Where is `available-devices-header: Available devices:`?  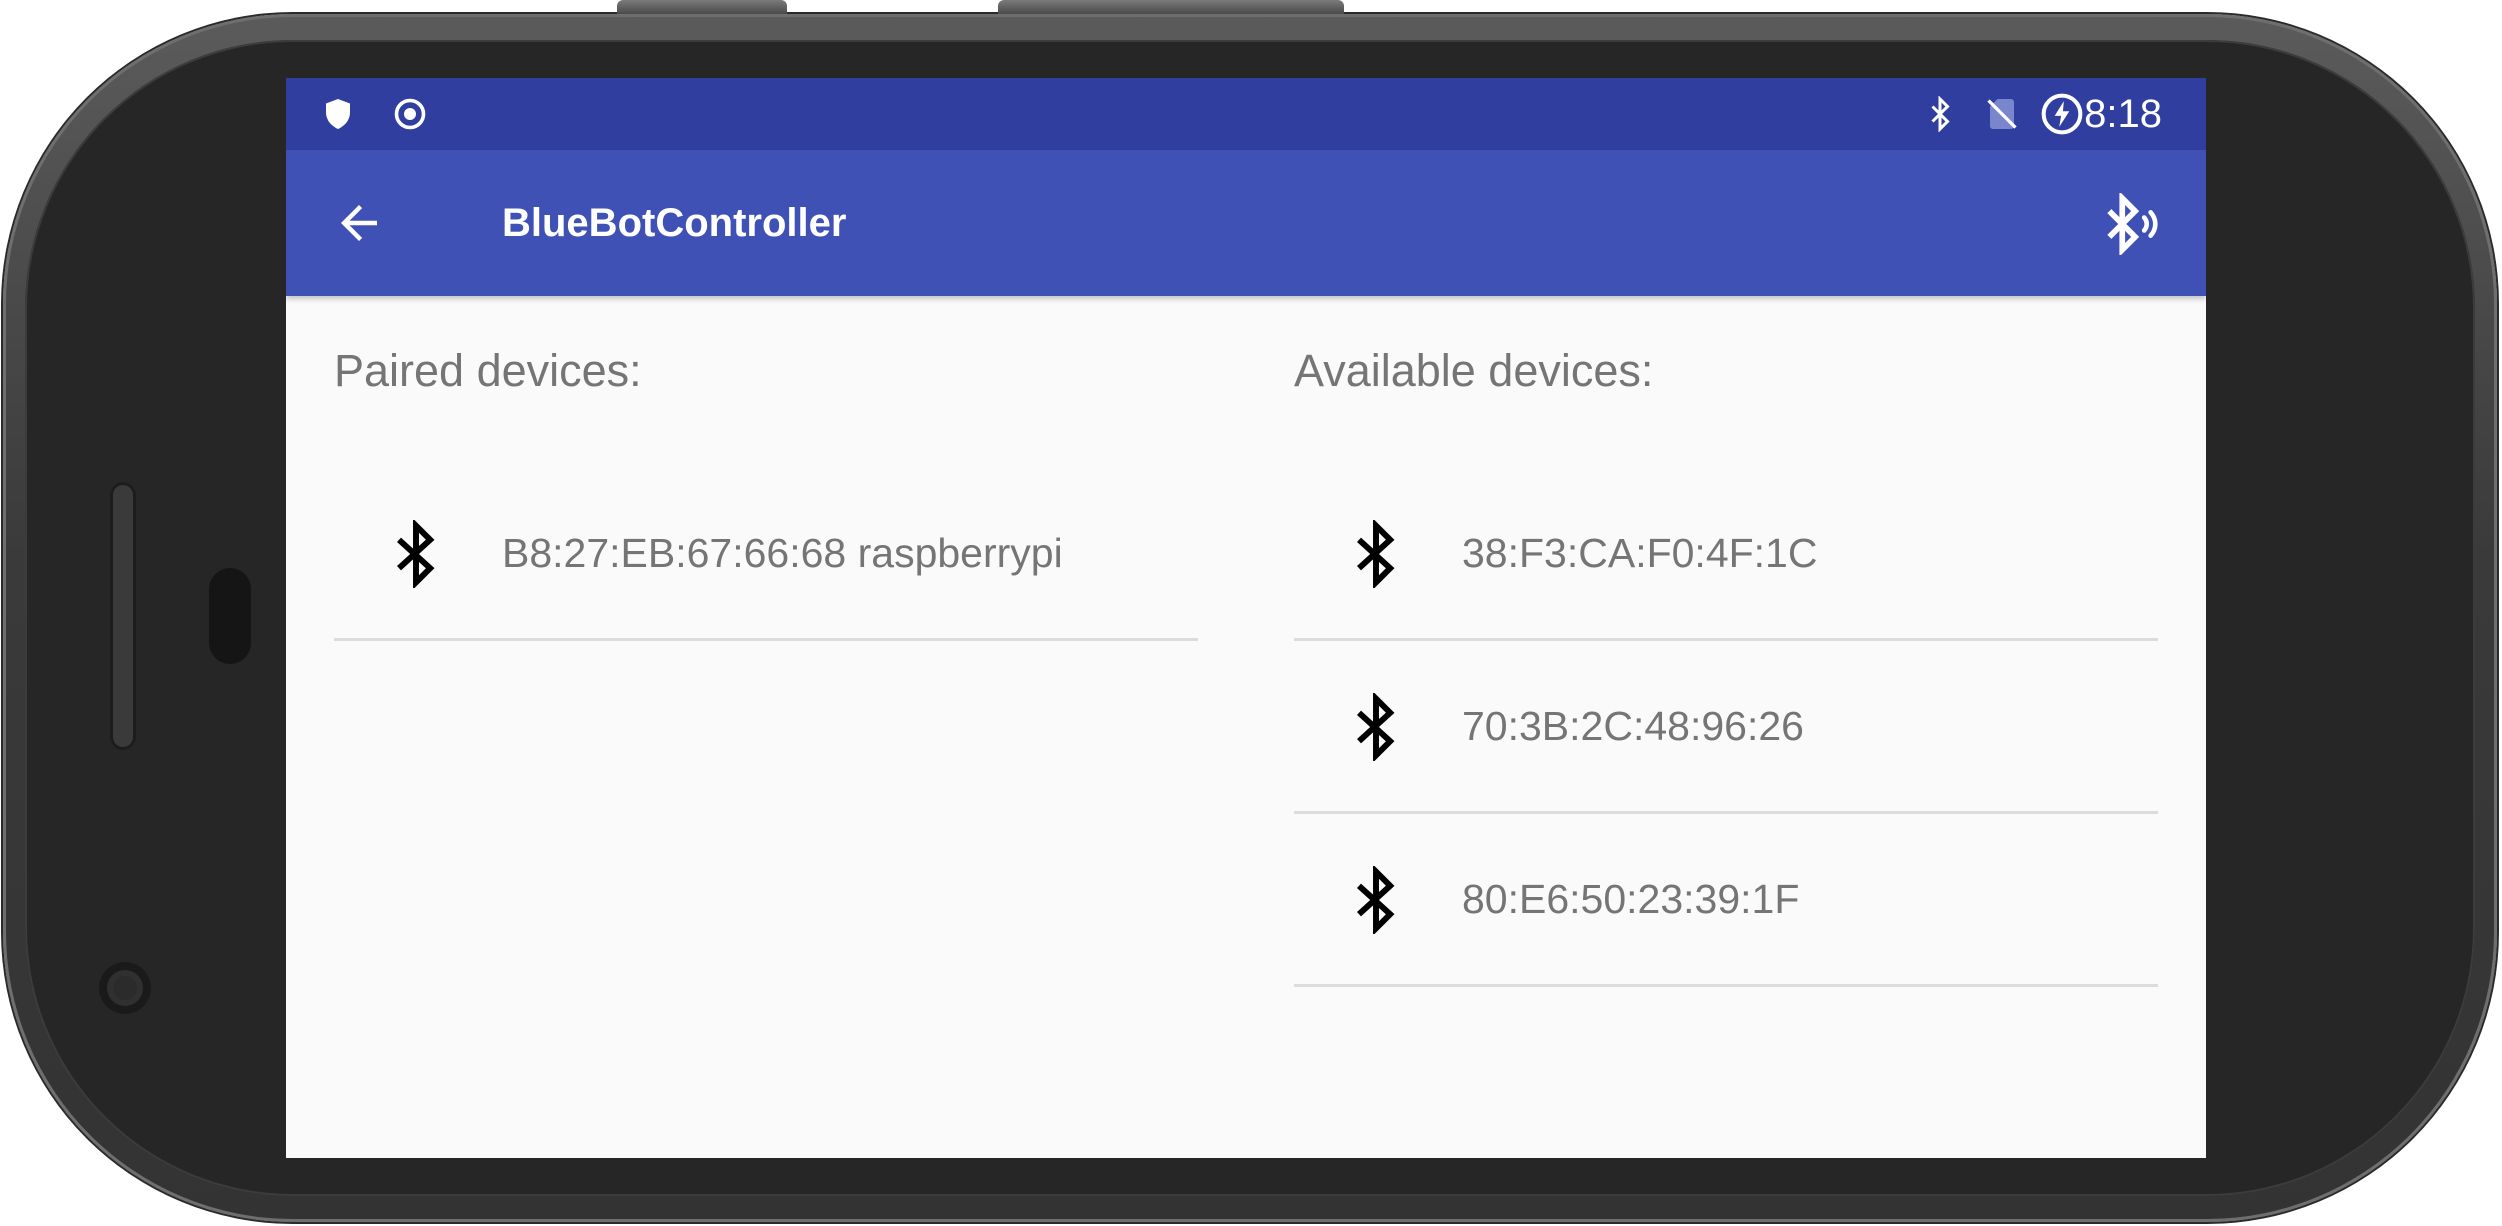
available-devices-header: Available devices: is located at coordinates (1474, 370).